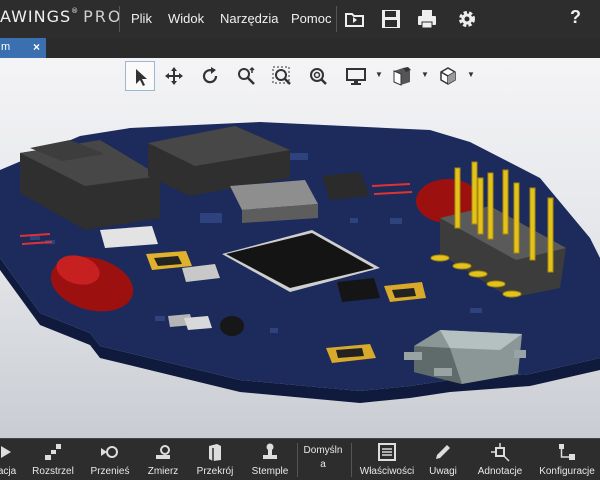  I want to click on ribbon-label: Uwagi, so click(443, 471).